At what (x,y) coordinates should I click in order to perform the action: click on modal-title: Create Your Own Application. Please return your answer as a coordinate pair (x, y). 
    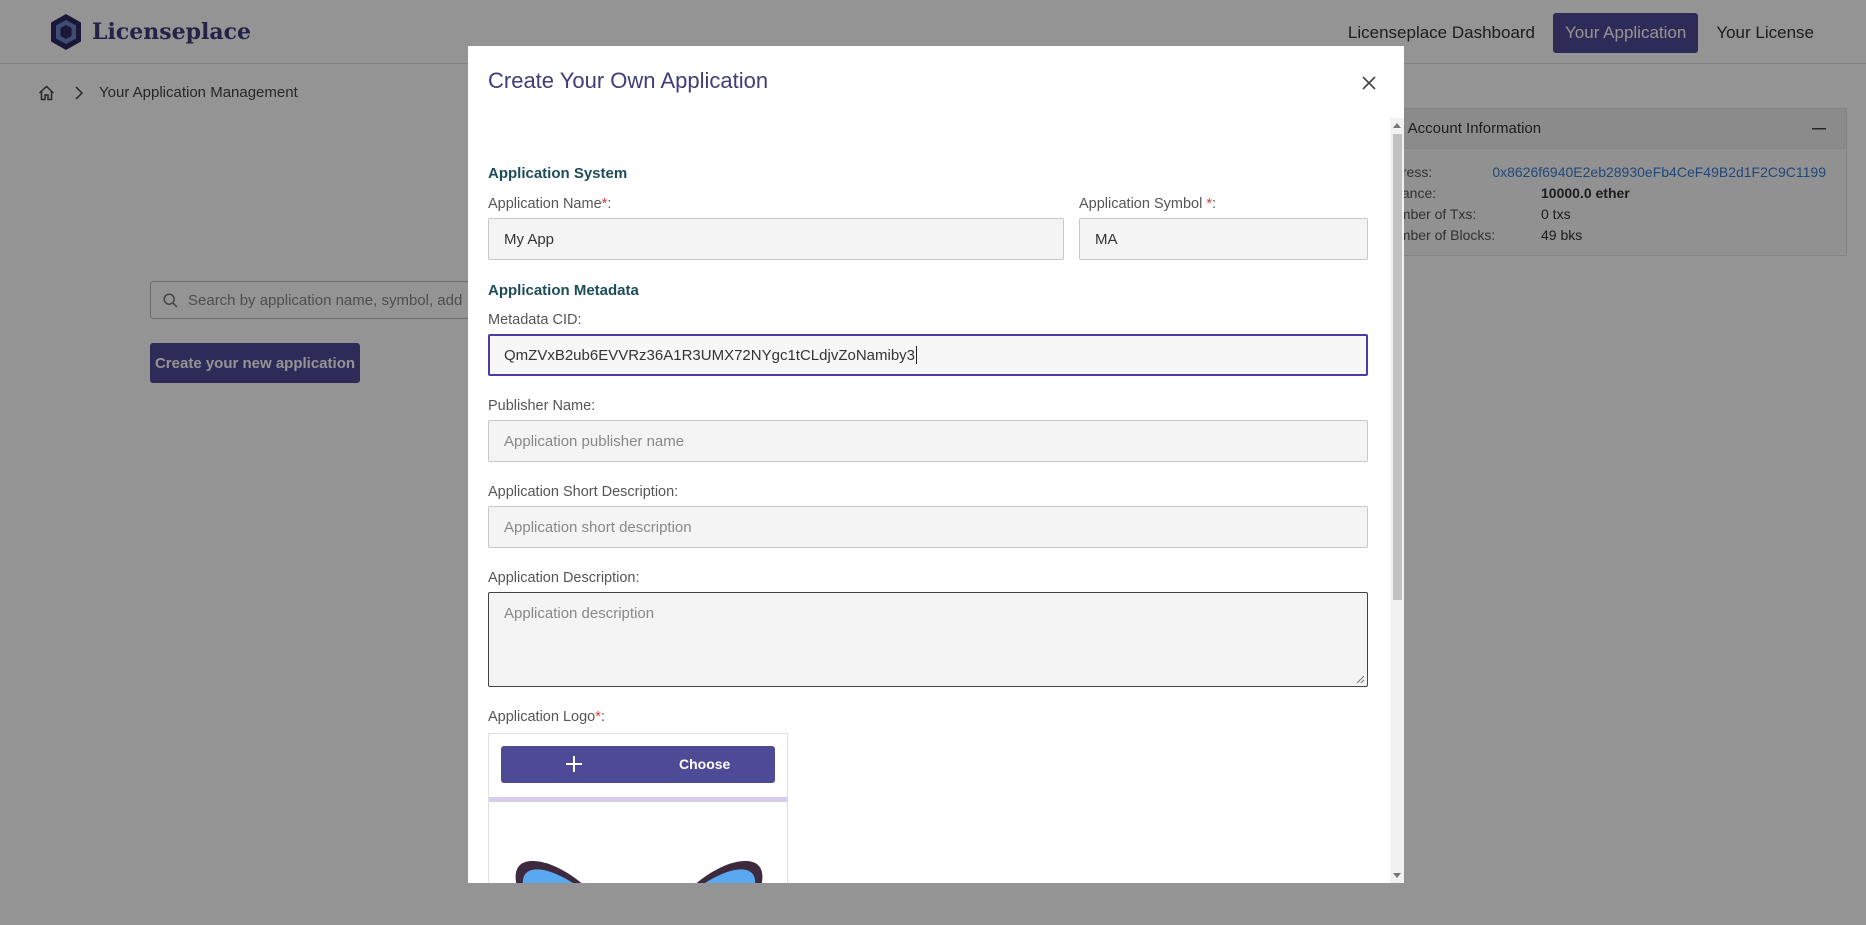
    Looking at the image, I should click on (628, 80).